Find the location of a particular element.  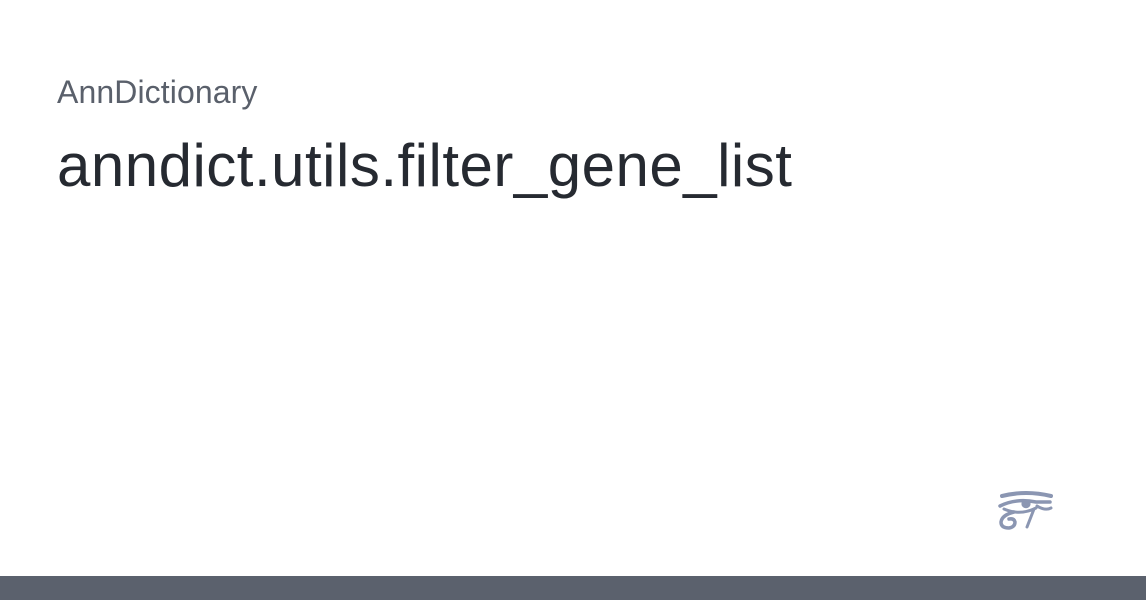

footer-bar is located at coordinates (573, 588).